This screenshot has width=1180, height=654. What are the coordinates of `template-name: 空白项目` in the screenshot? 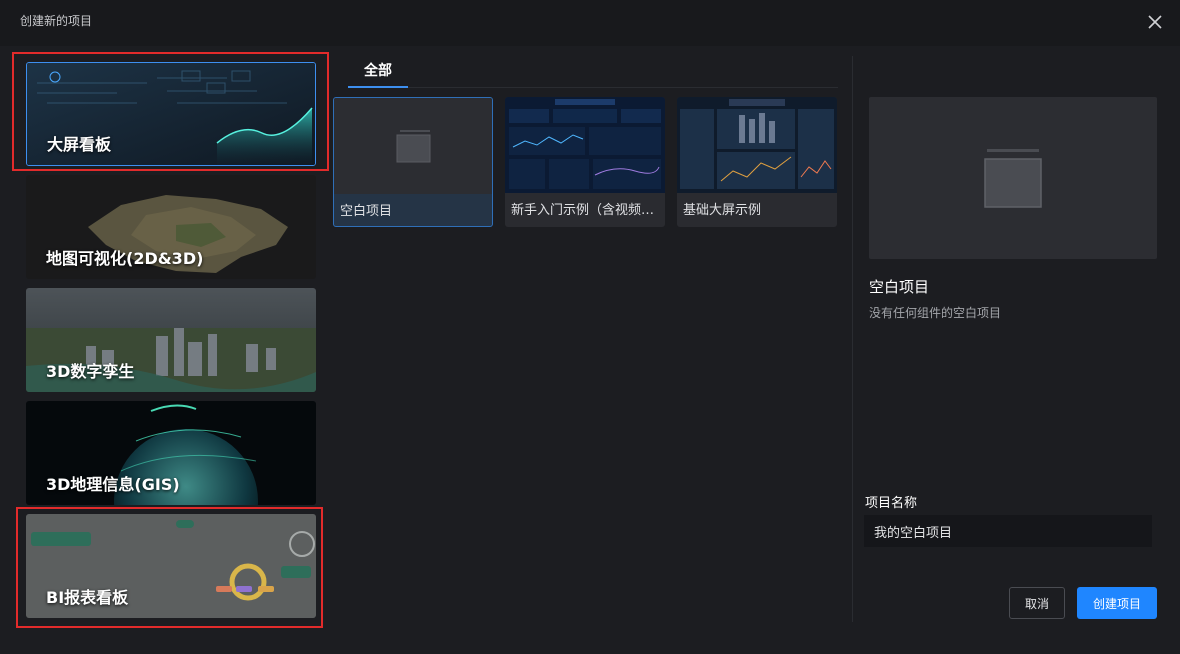 It's located at (366, 211).